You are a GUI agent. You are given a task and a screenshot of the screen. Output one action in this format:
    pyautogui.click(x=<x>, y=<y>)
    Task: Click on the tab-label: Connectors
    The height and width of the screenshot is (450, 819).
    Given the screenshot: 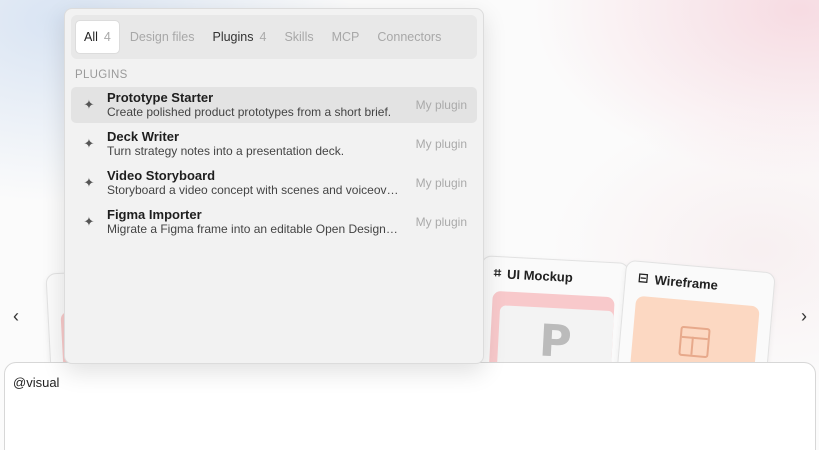 What is the action you would take?
    pyautogui.click(x=409, y=37)
    